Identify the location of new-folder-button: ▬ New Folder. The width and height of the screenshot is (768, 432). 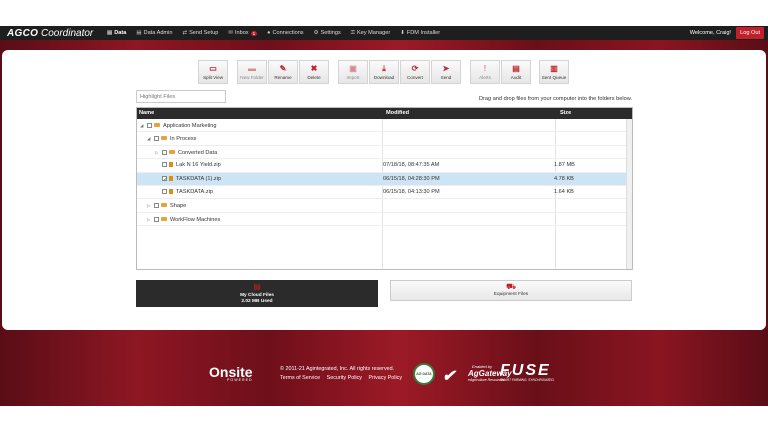
(252, 72).